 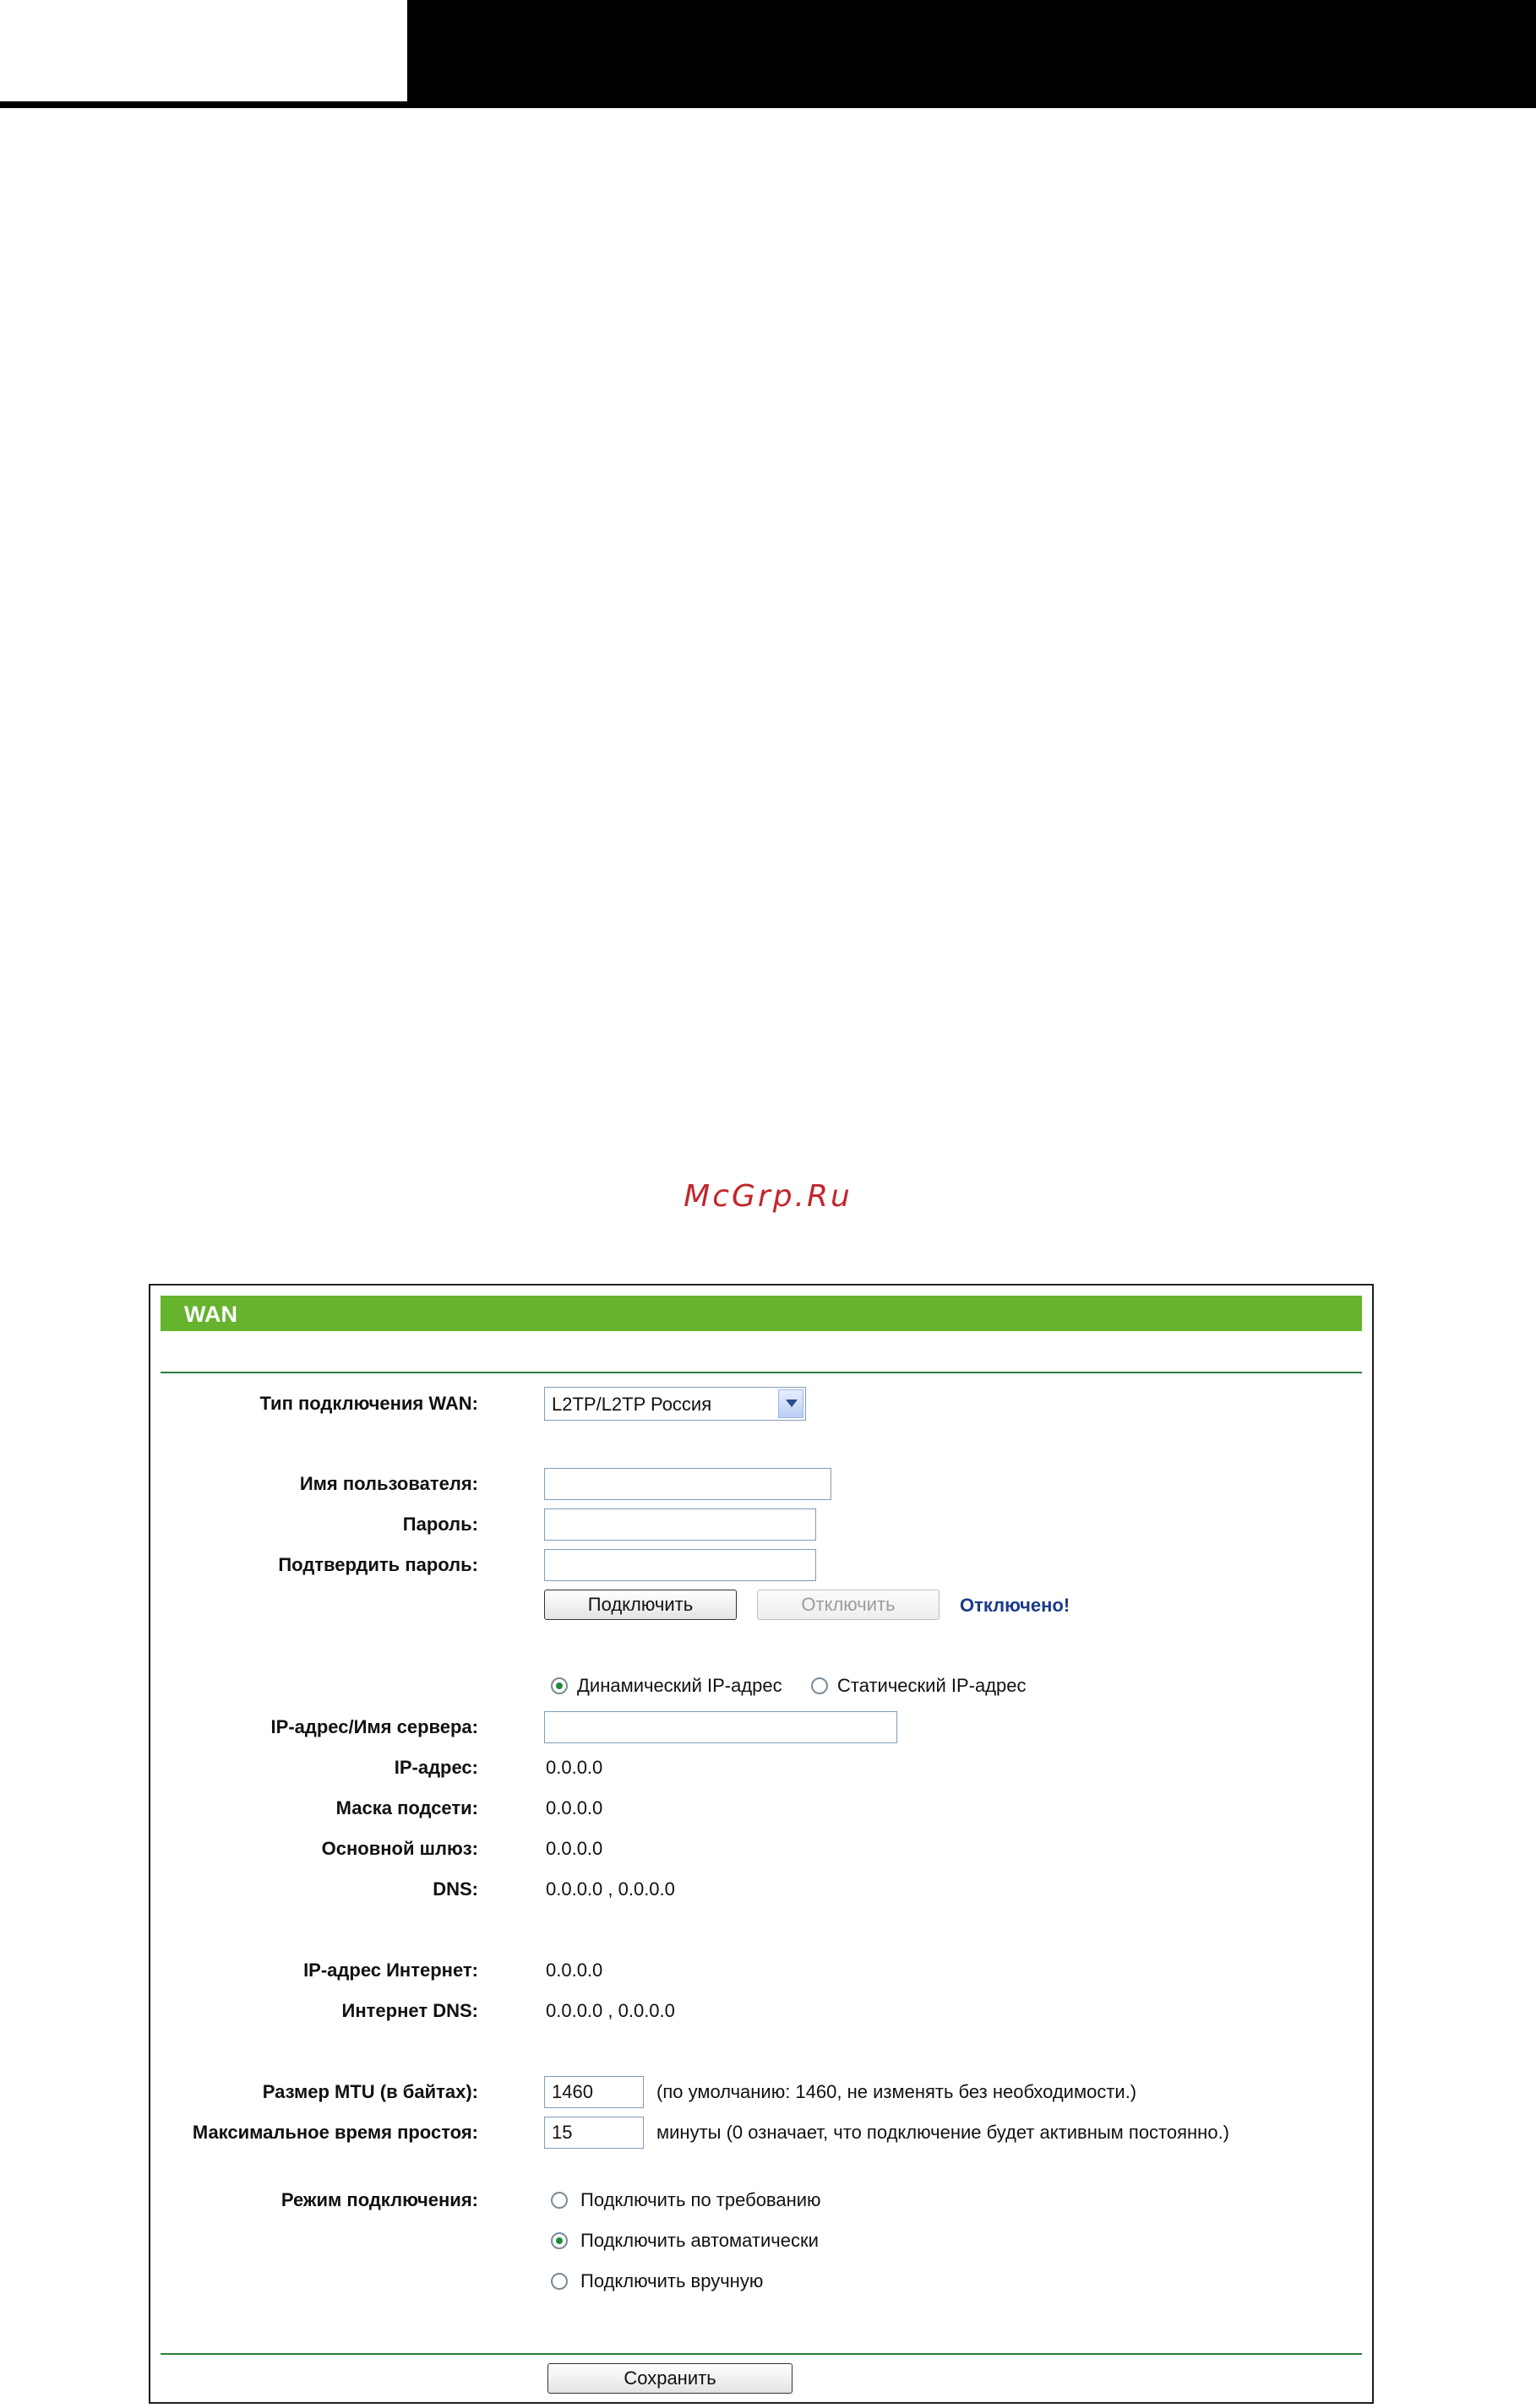 I want to click on dynamic-ip-label: Динамический IP-адрес, so click(x=679, y=1685).